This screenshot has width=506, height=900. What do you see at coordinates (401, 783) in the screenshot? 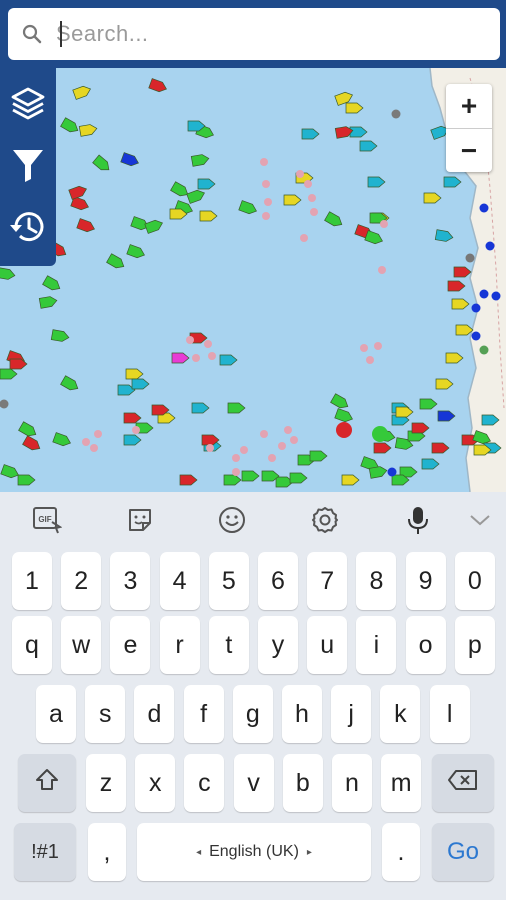
I see `key-m: m` at bounding box center [401, 783].